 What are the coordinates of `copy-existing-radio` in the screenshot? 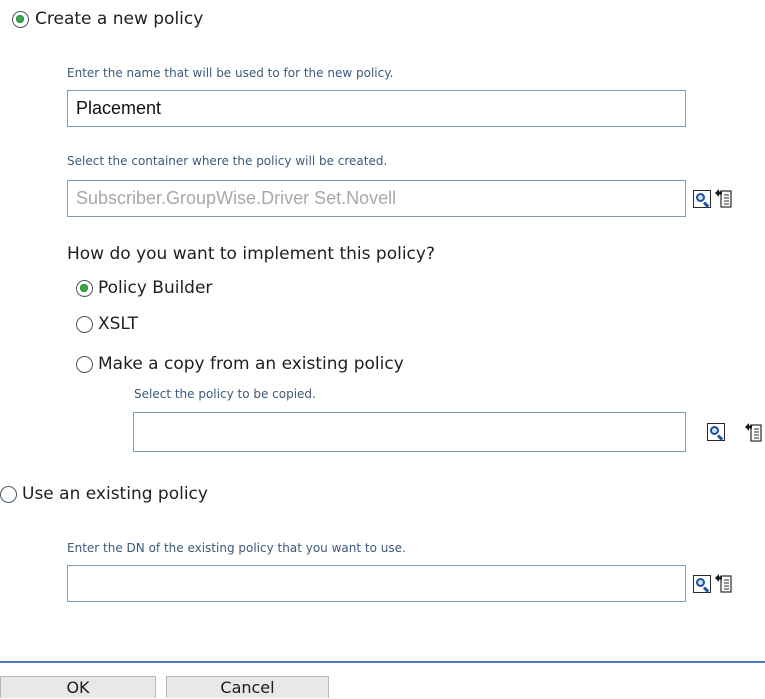 It's located at (84, 364).